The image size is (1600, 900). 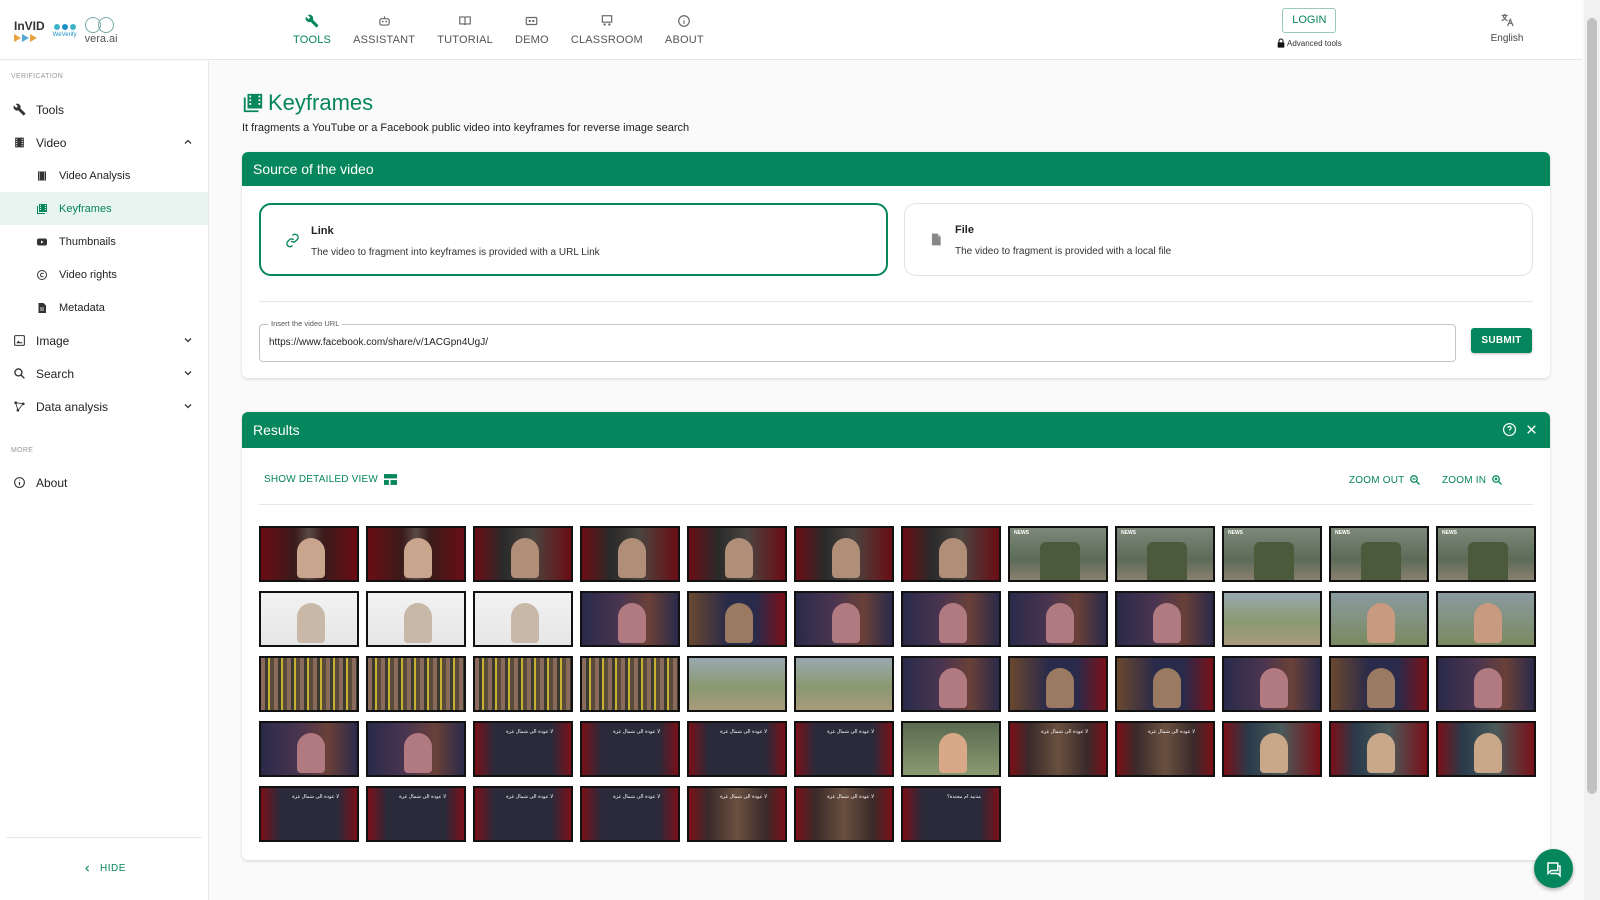 What do you see at coordinates (101, 31) in the screenshot?
I see `vera-ai-logo: vera.ai` at bounding box center [101, 31].